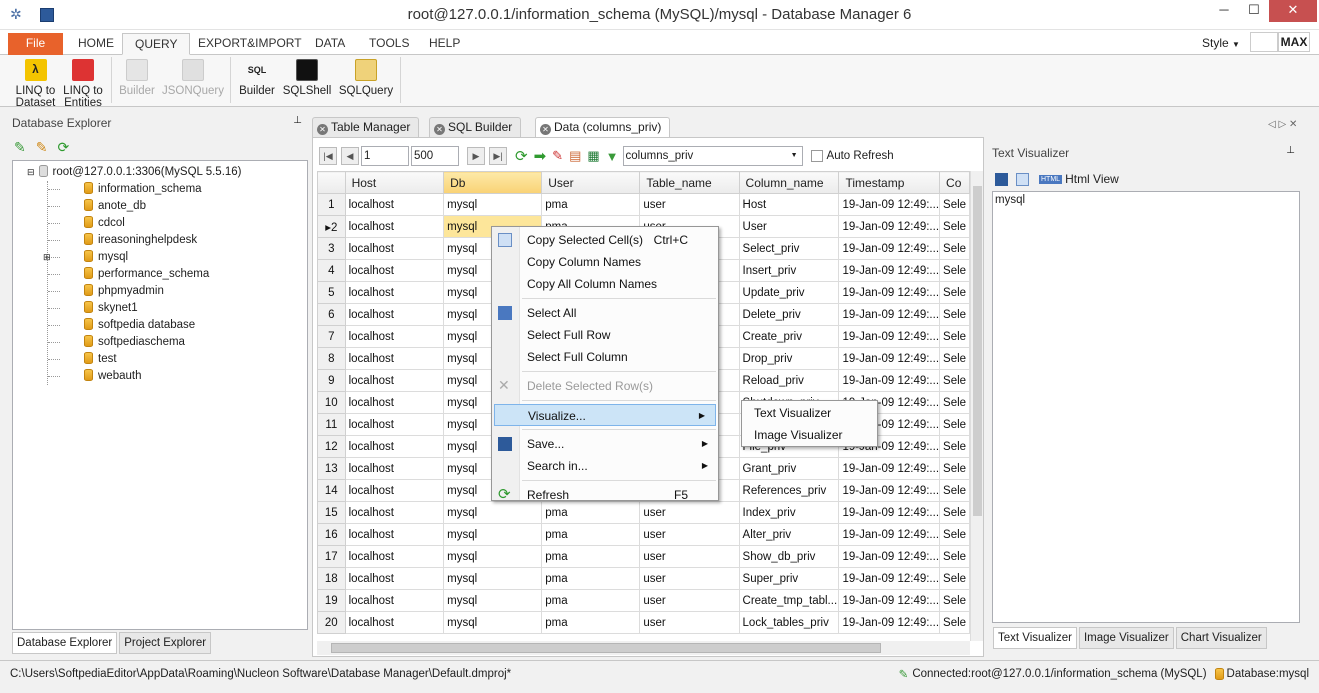 This screenshot has width=1319, height=693. What do you see at coordinates (954, 182) in the screenshot?
I see `column-header: Co` at bounding box center [954, 182].